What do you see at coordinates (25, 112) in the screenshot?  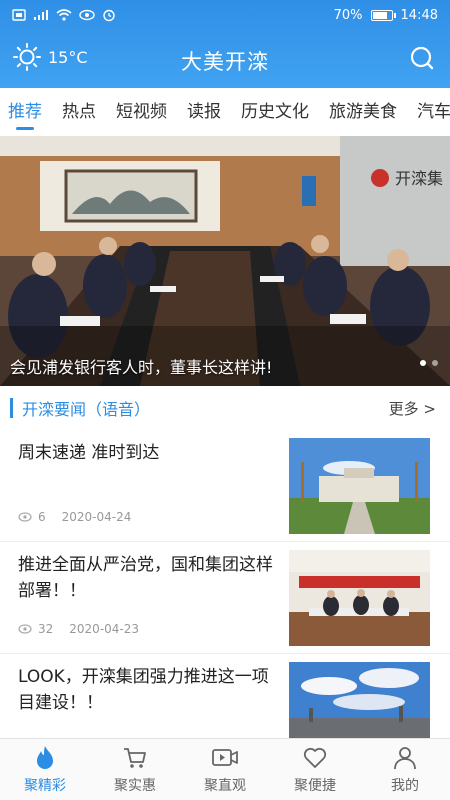 I see `tab-recommend: 推荐` at bounding box center [25, 112].